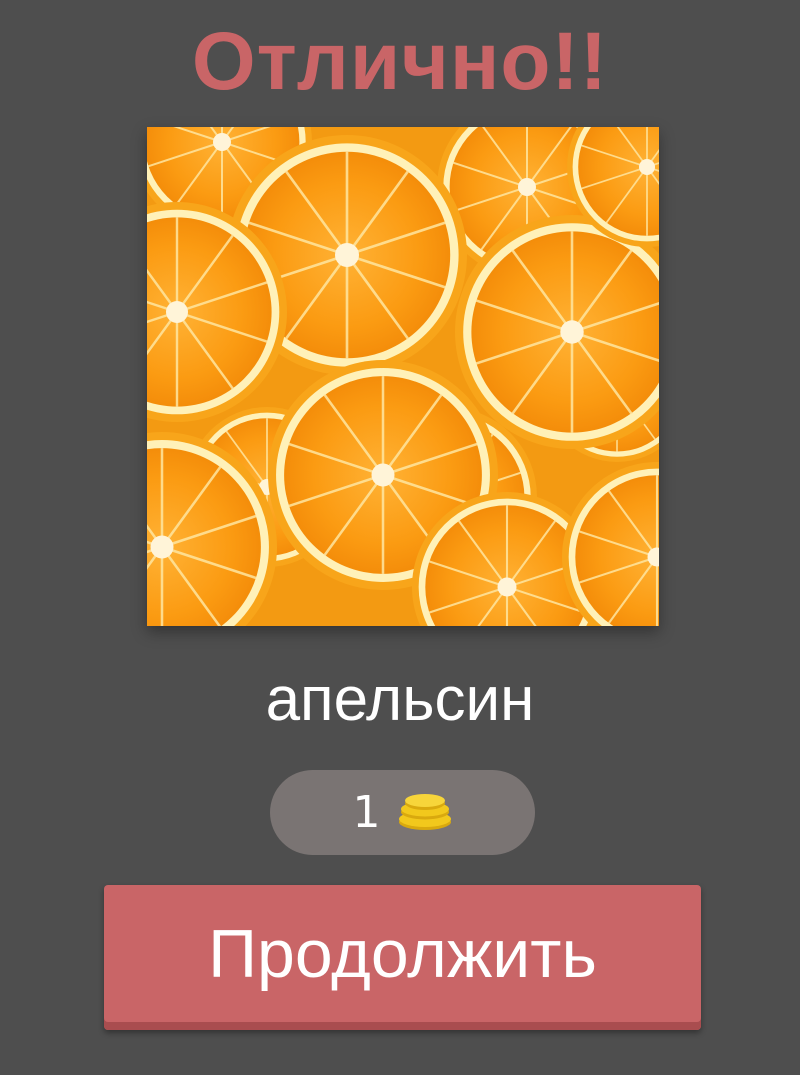 The width and height of the screenshot is (800, 1075). I want to click on coin-reward-badge: 1, so click(402, 812).